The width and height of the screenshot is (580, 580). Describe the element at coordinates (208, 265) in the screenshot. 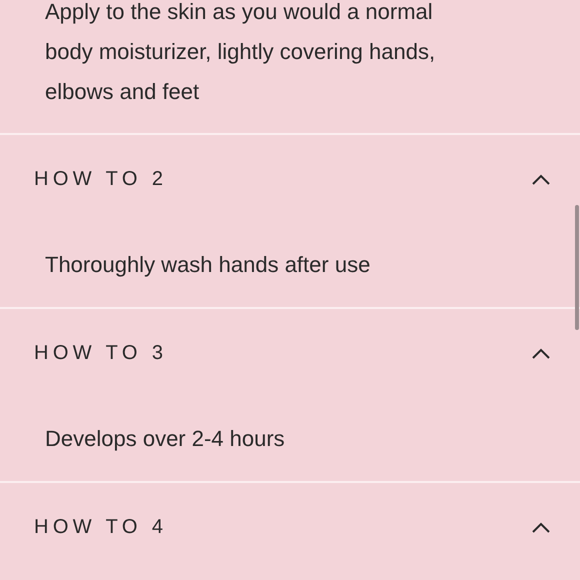

I see `accordion-body-text: Thoroughly wash hands after use` at that location.